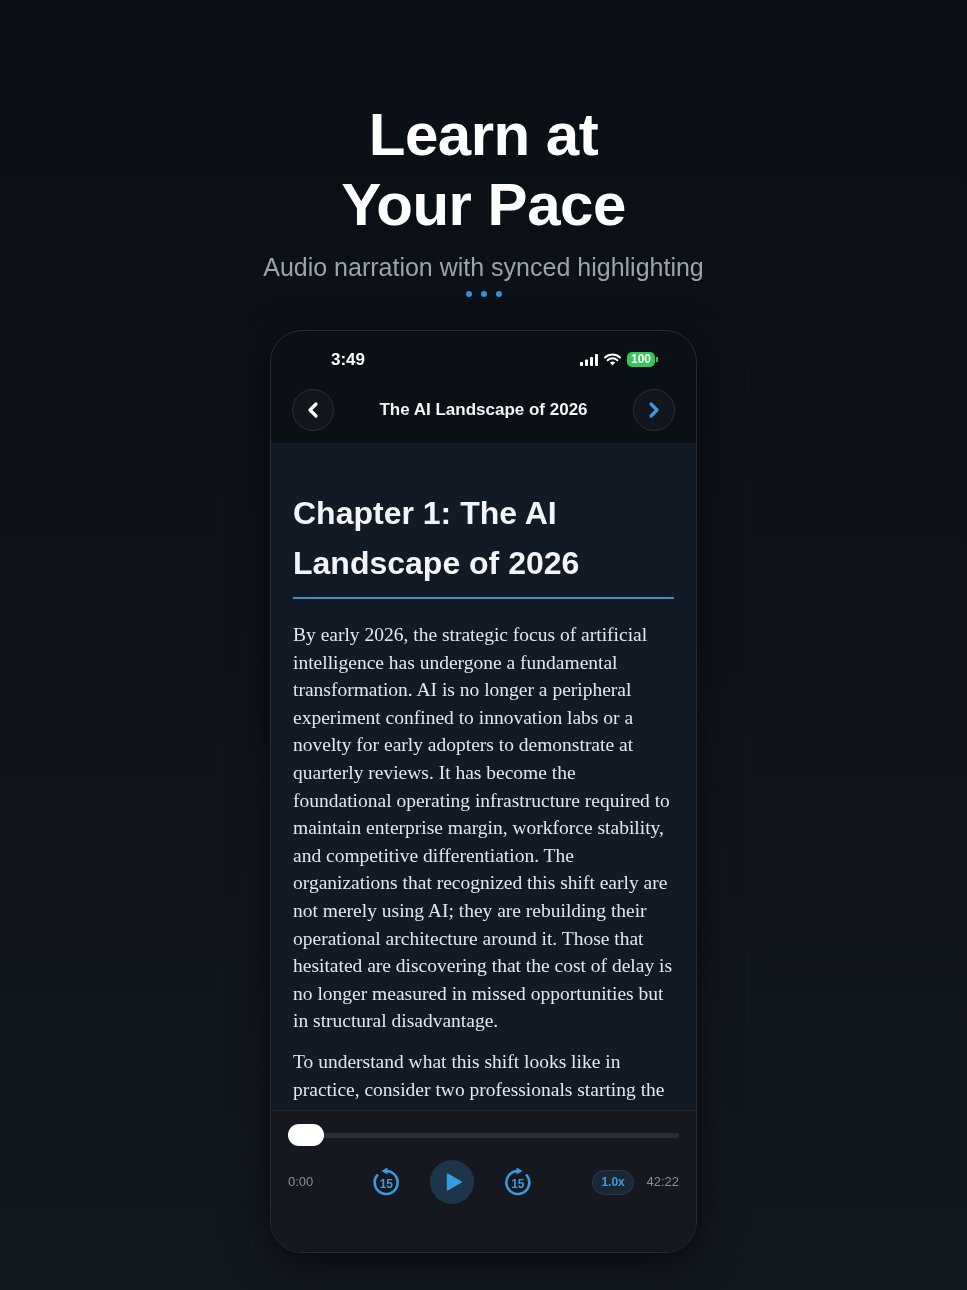 This screenshot has height=1290, width=967. I want to click on rewind-icon, so click(386, 1182).